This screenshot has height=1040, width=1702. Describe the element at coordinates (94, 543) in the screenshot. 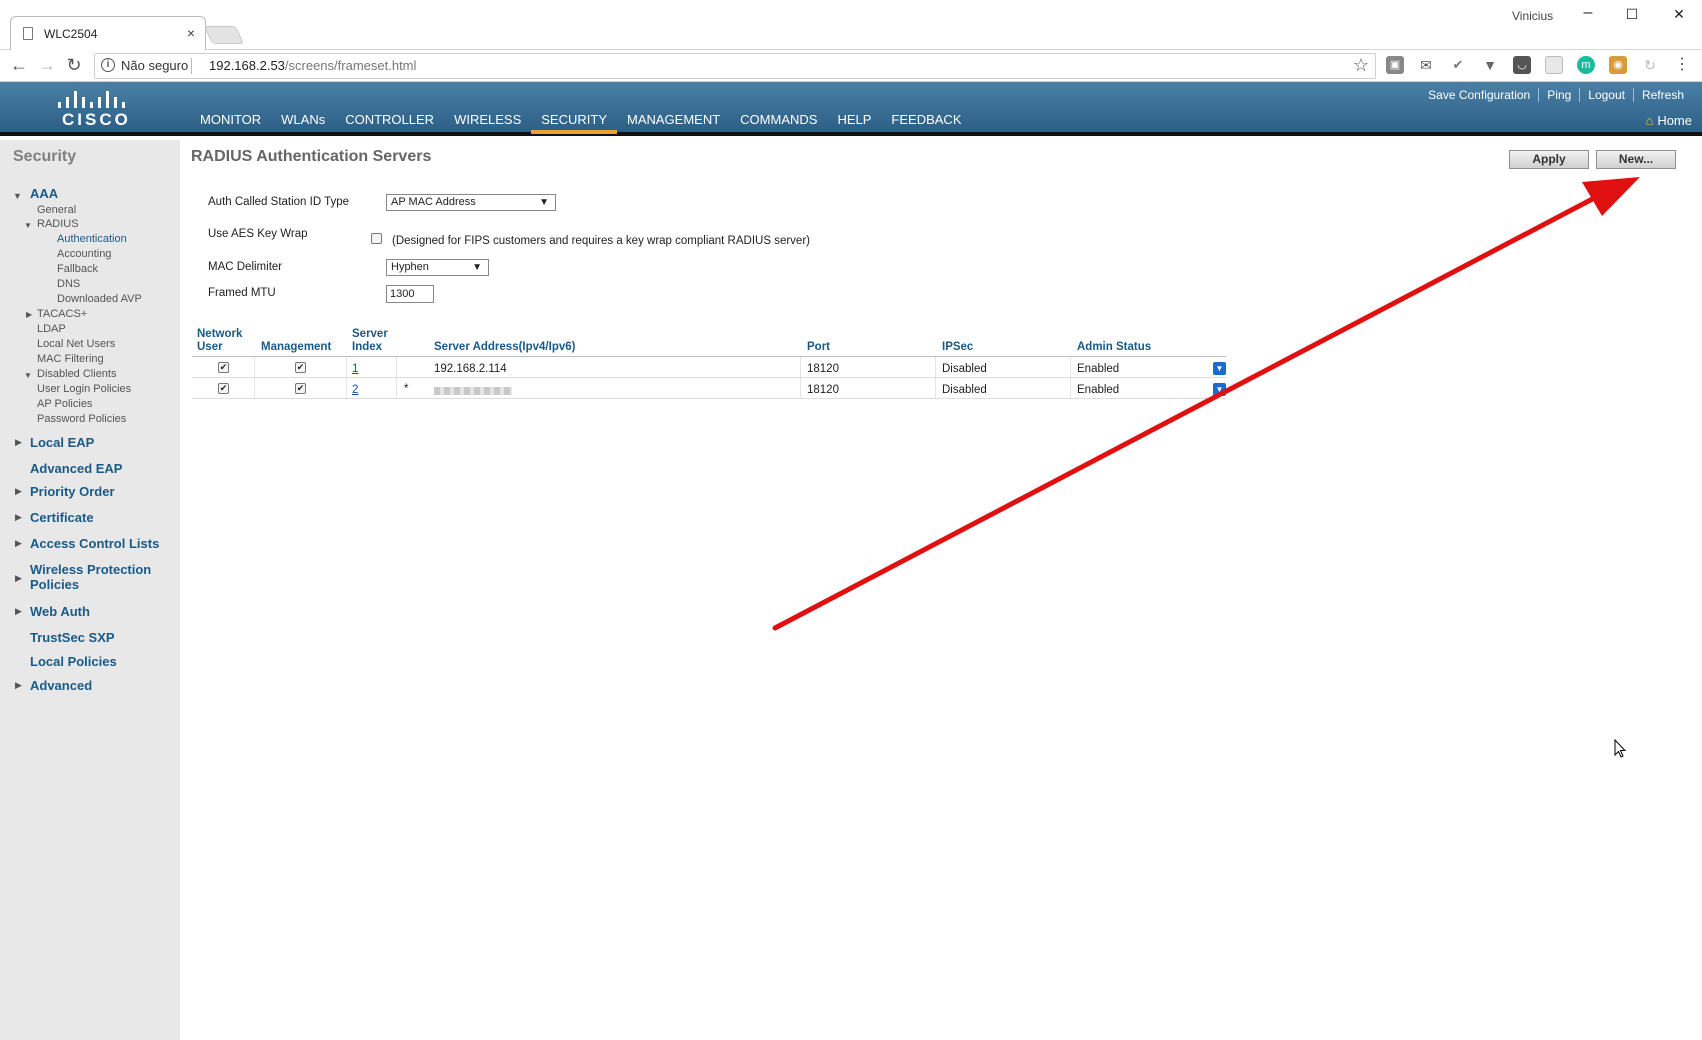

I see `sidebar-item-access-control-lists: Access Control Lists` at that location.